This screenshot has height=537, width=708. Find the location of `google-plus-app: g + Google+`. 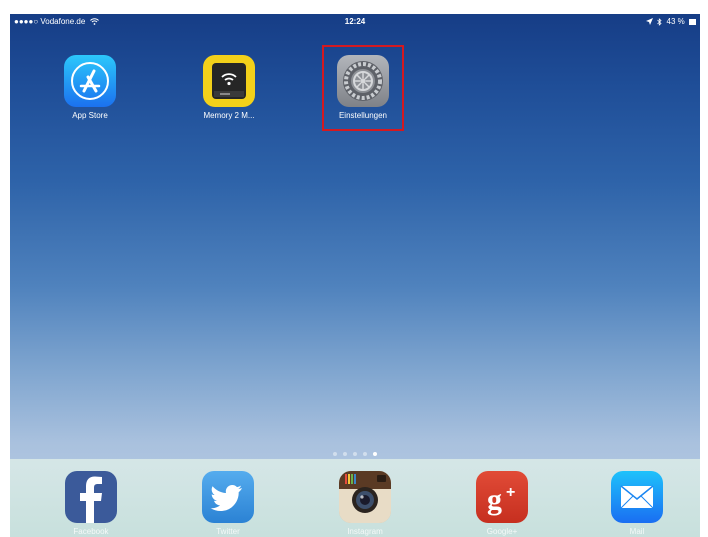

google-plus-app: g + Google+ is located at coordinates (502, 503).